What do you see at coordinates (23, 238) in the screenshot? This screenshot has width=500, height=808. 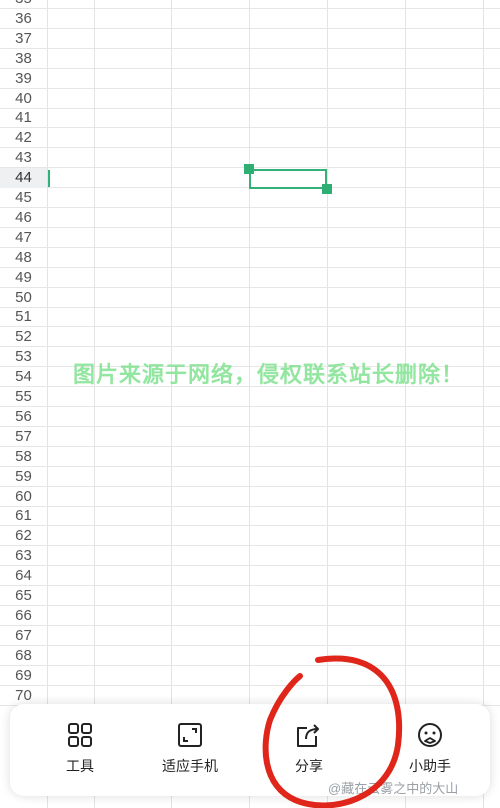 I see `row-number: 47` at bounding box center [23, 238].